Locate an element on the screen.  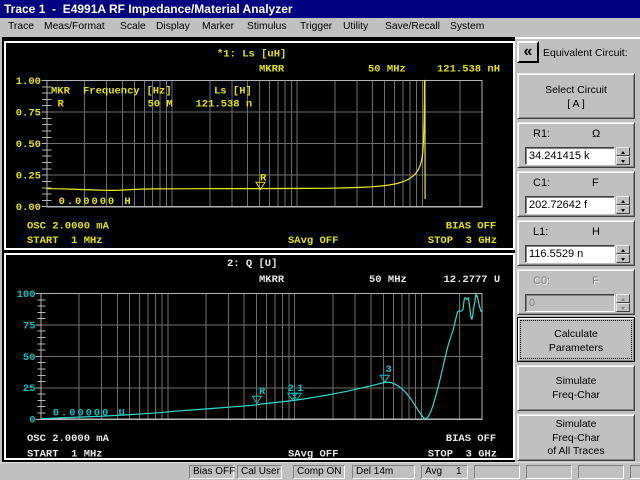
svg-text: Frequency is located at coordinates (111, 92).